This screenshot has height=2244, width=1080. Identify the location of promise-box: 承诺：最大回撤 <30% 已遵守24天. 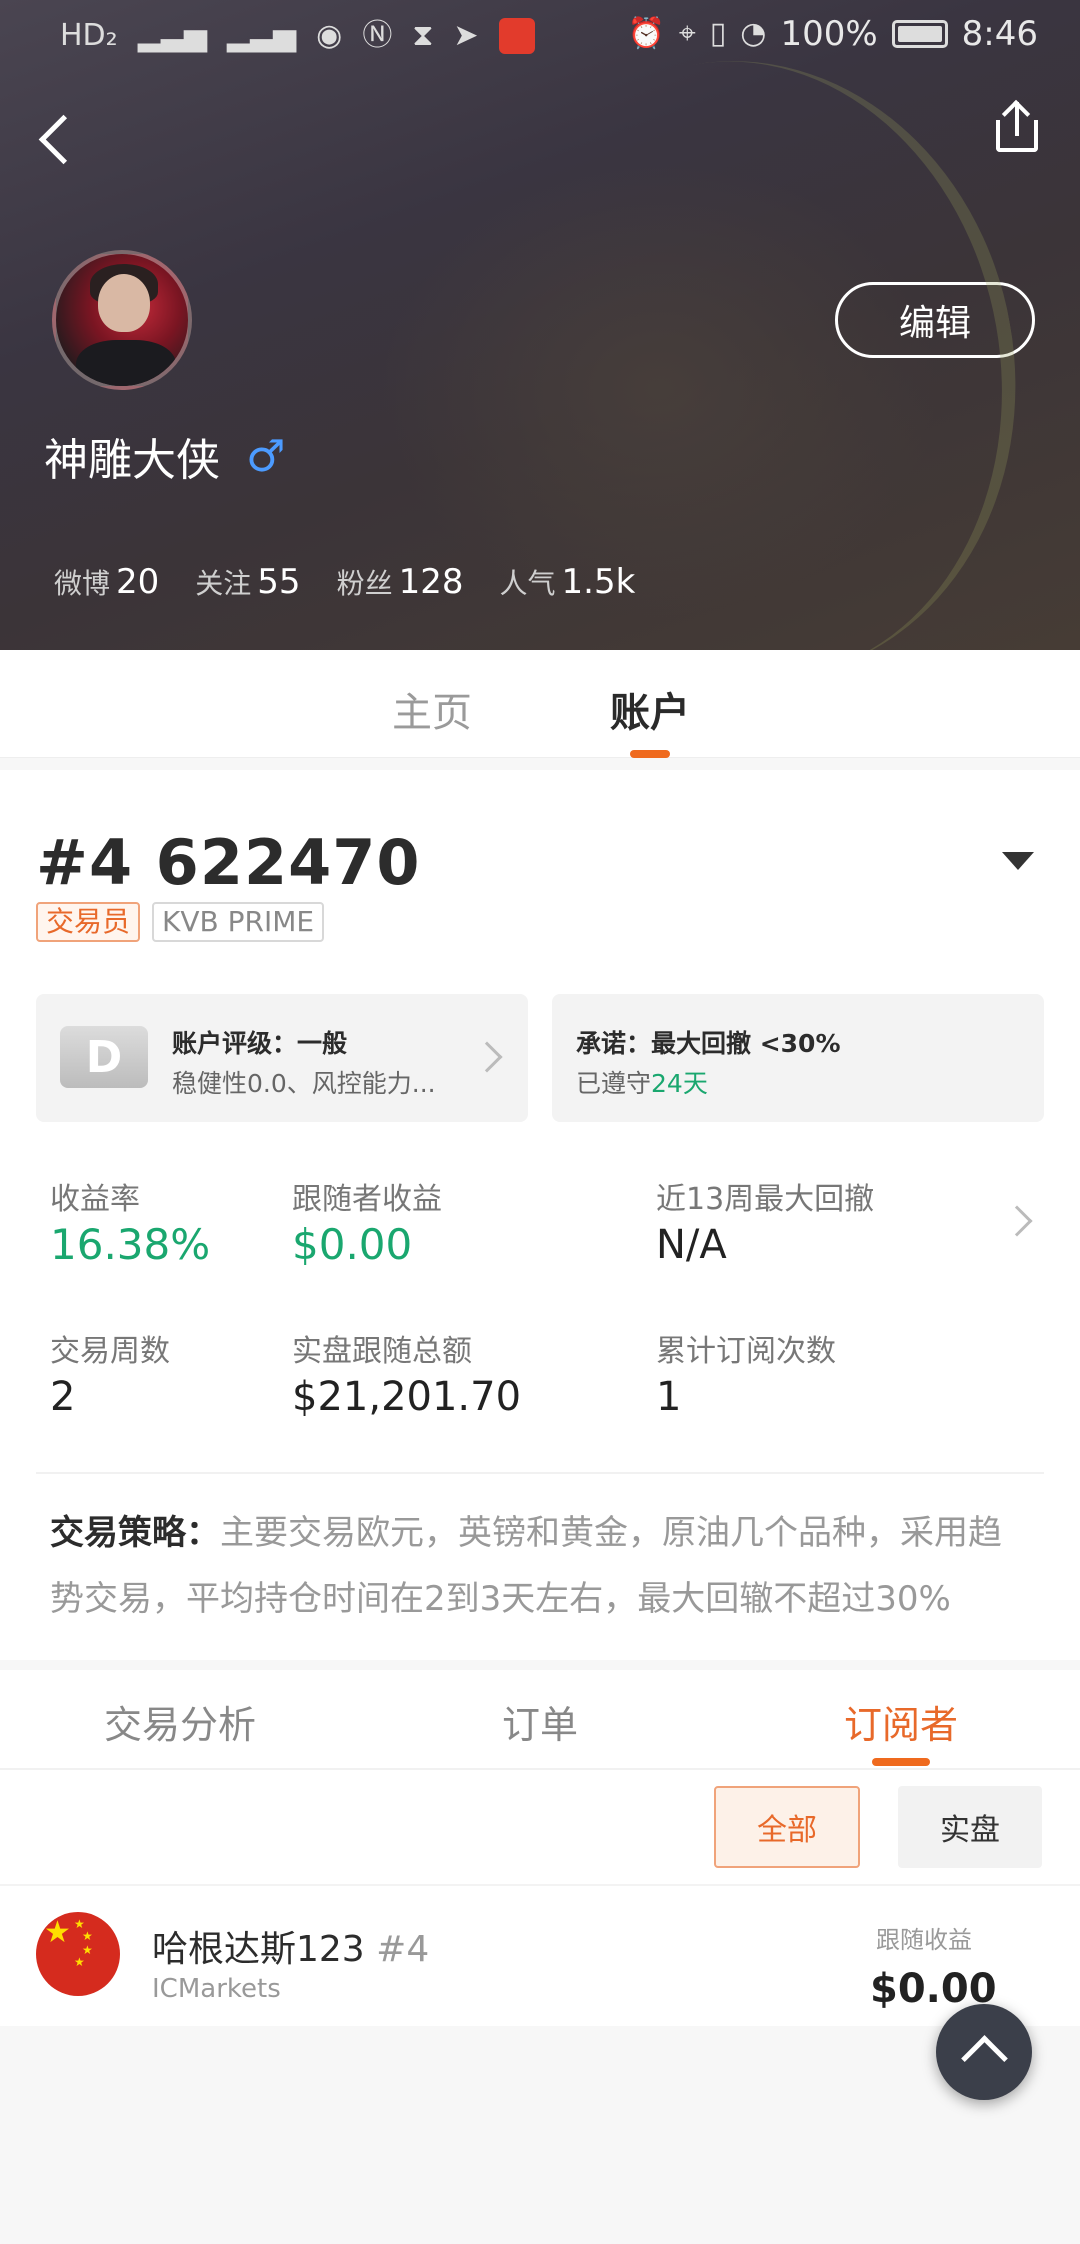
(798, 1058).